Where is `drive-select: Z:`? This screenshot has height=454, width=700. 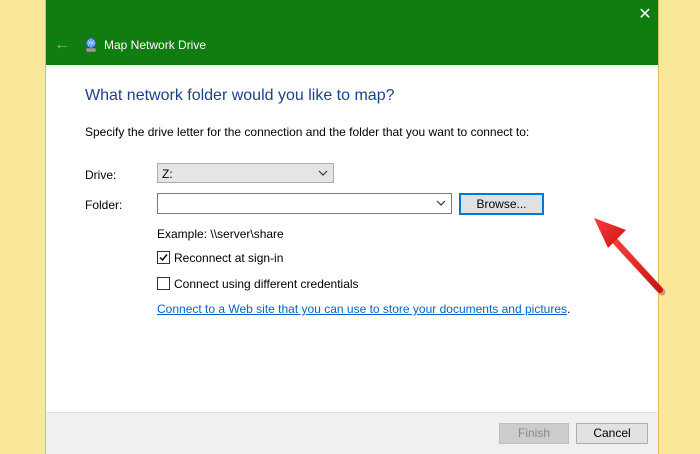 drive-select: Z: is located at coordinates (245, 173).